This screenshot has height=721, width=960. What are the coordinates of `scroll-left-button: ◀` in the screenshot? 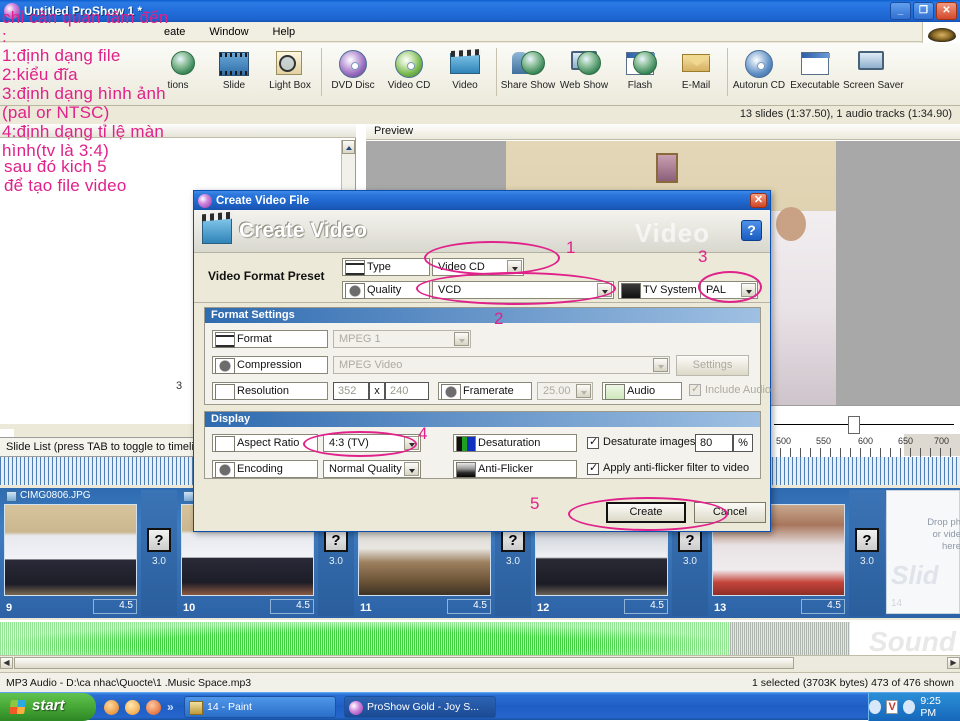 It's located at (6, 663).